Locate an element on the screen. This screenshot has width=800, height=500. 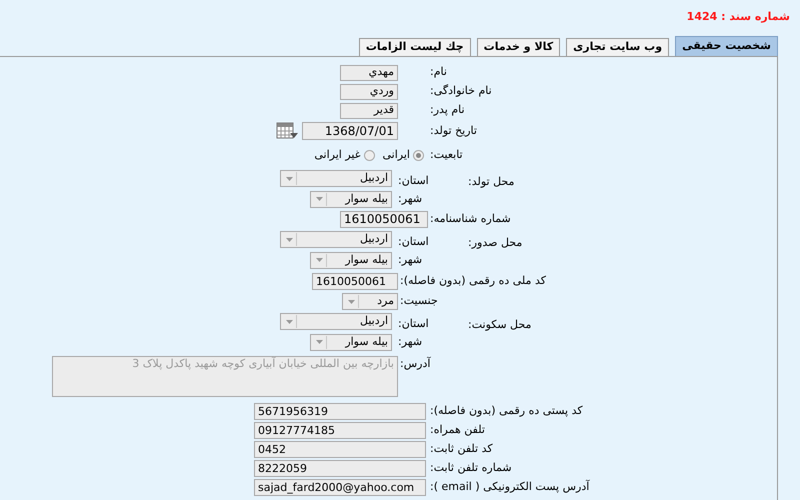
dropdown-field: مرد is located at coordinates (370, 301).